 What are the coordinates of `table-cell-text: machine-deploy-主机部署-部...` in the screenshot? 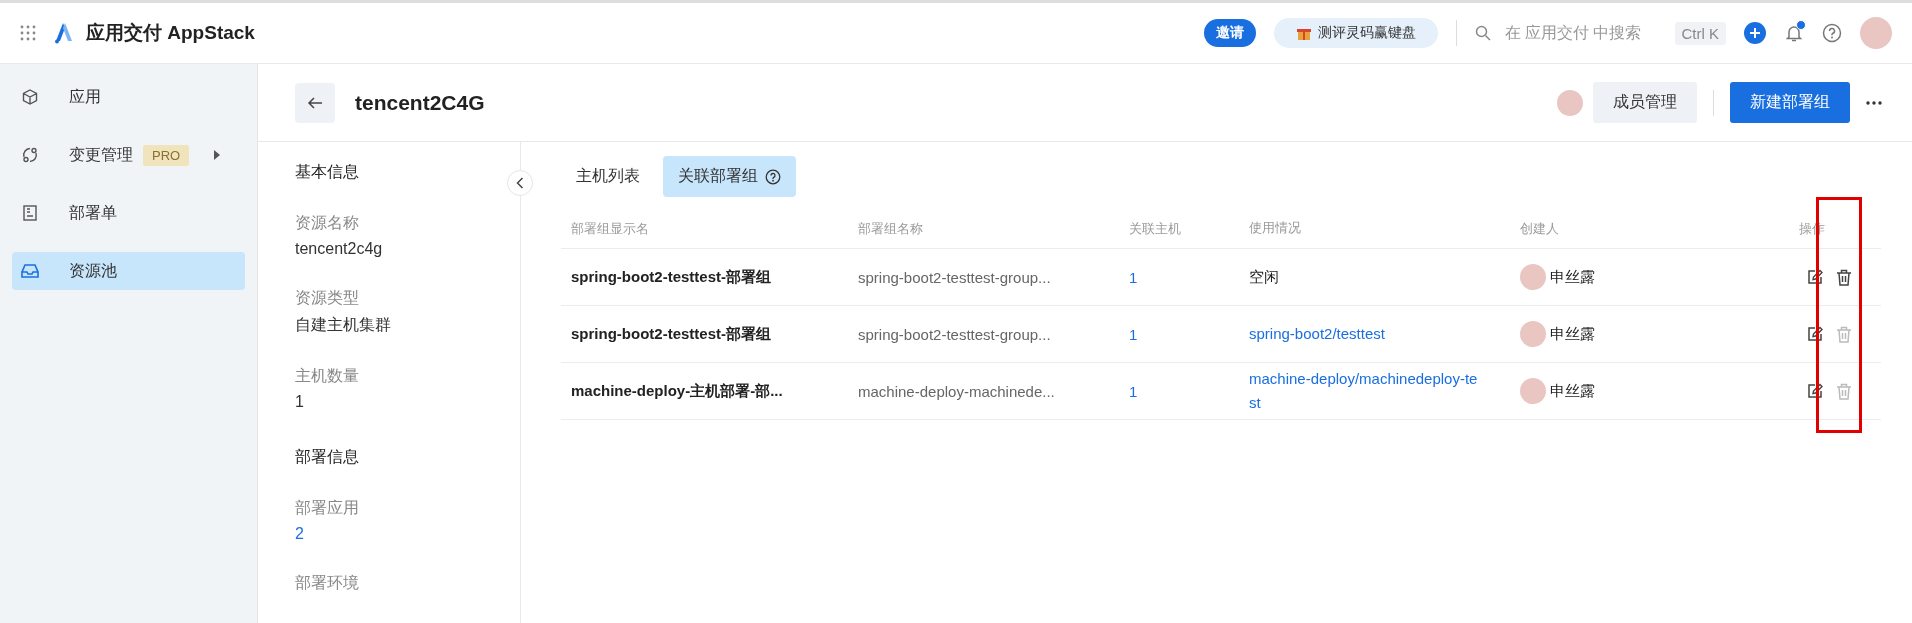 It's located at (677, 391).